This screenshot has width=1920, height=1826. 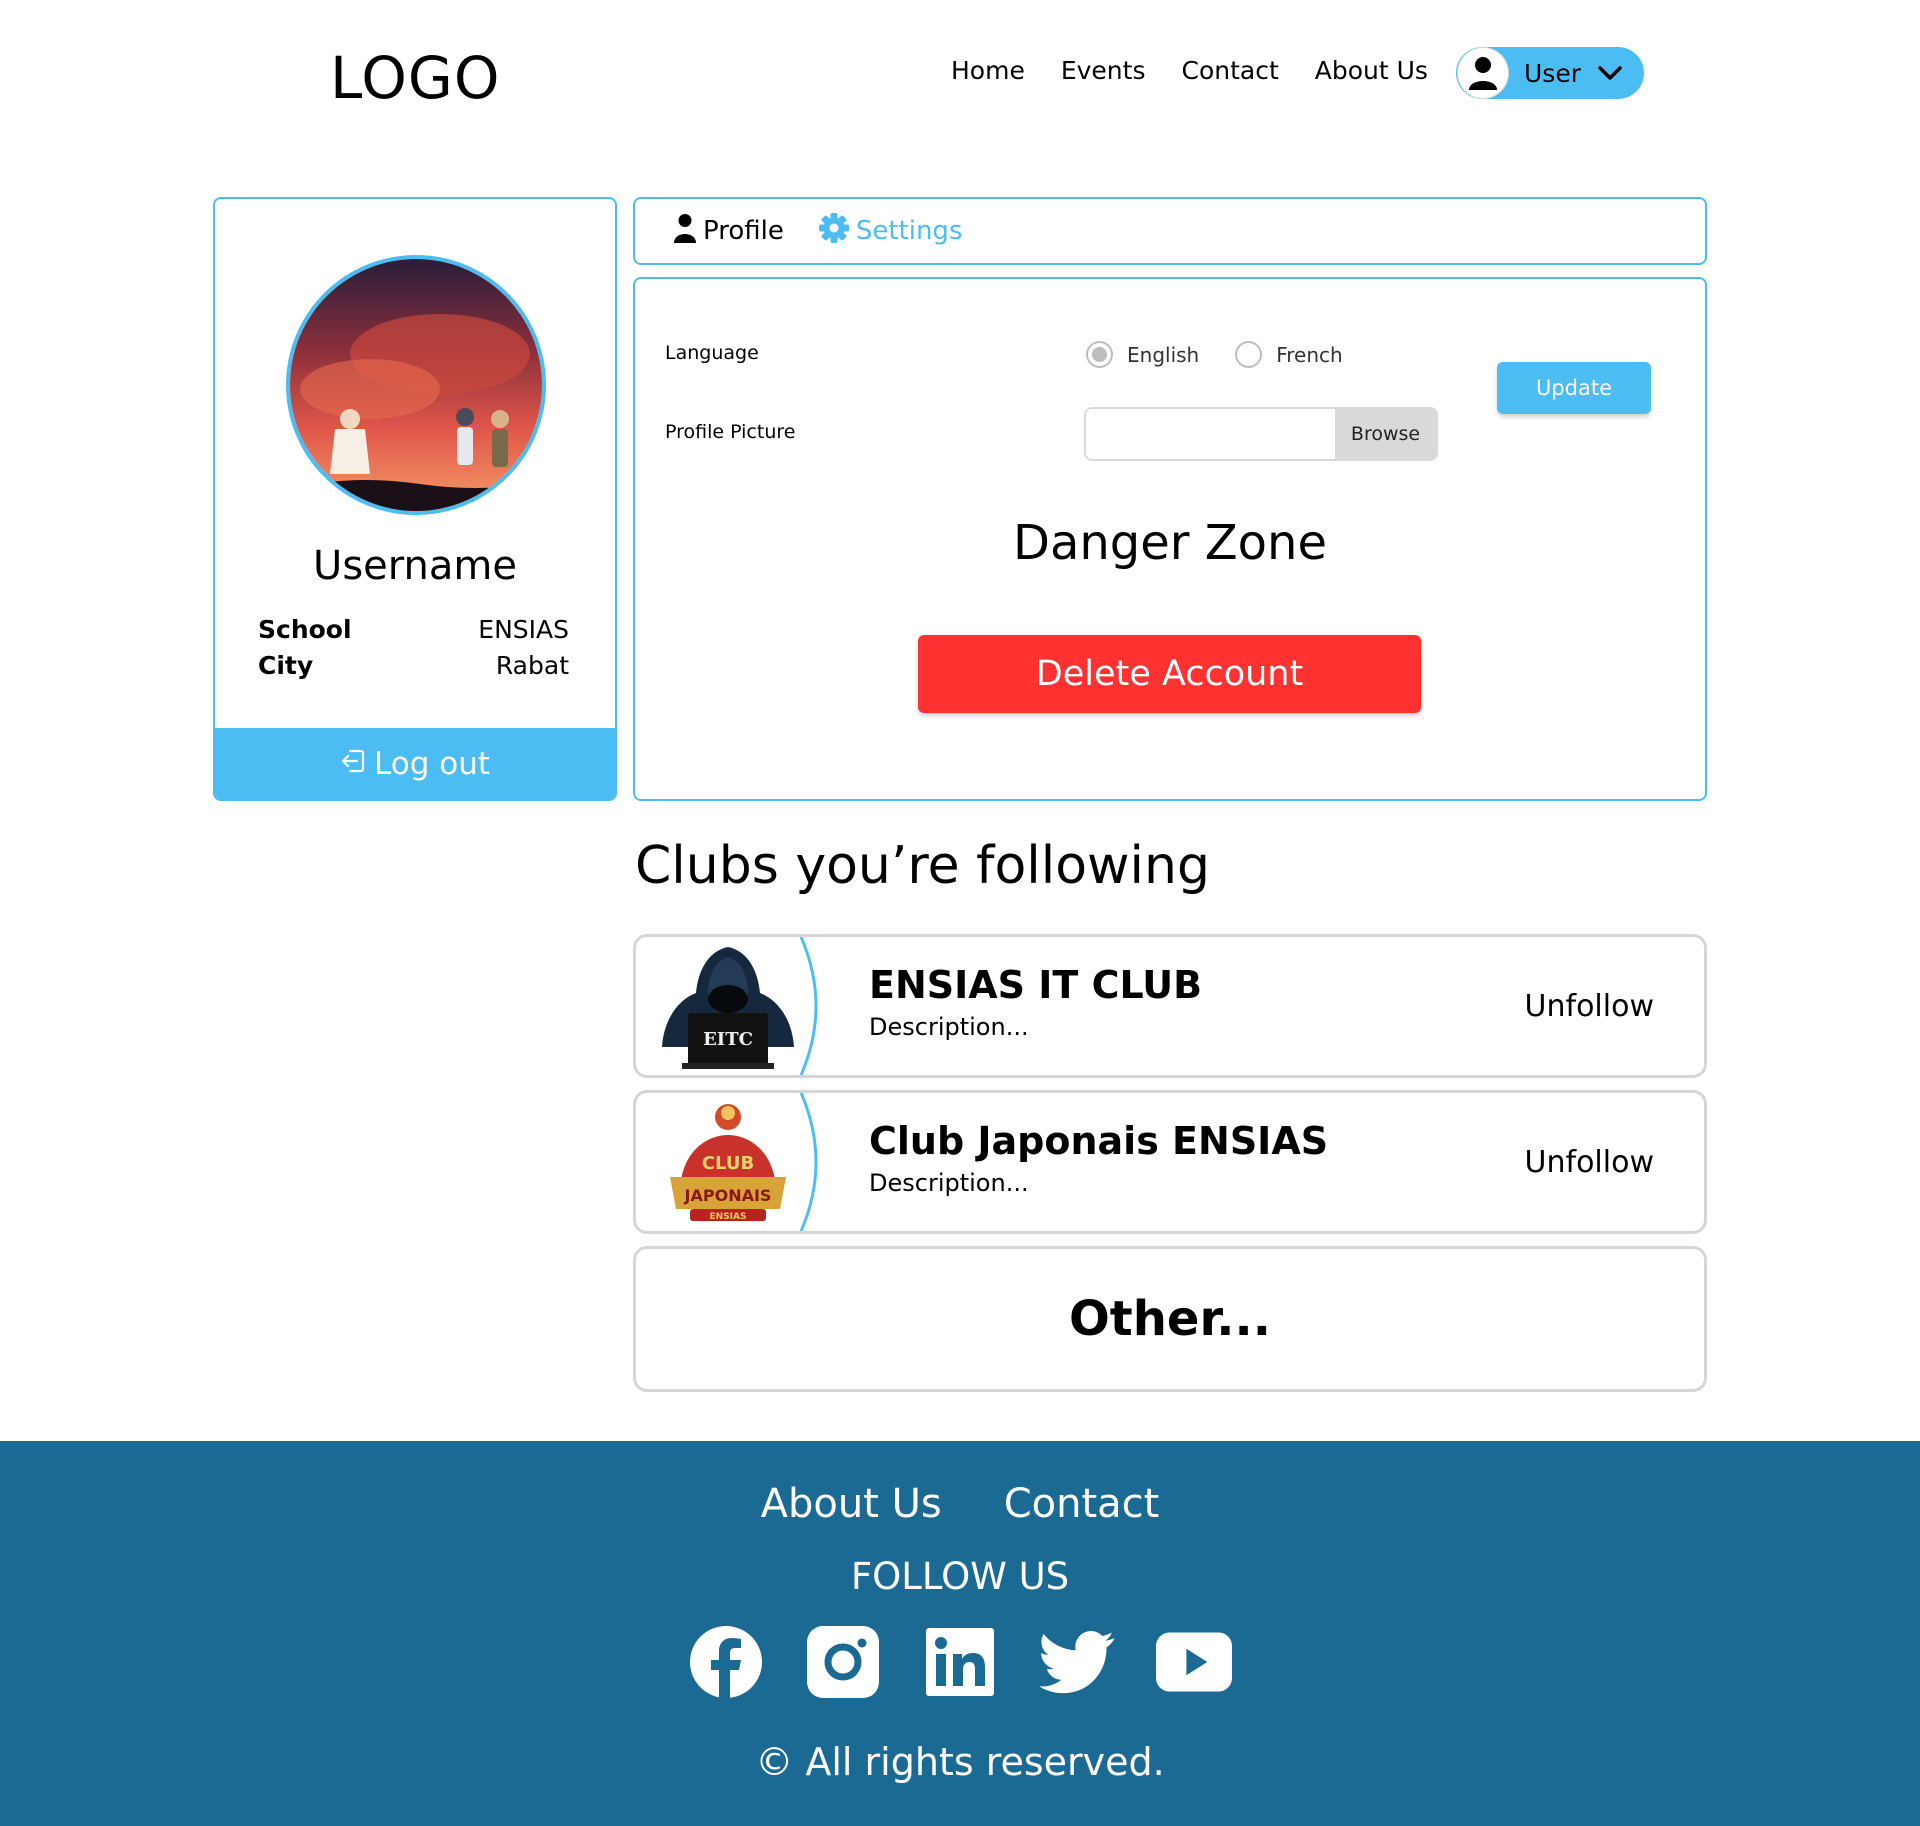 What do you see at coordinates (1610, 73) in the screenshot?
I see `chevron-down-icon` at bounding box center [1610, 73].